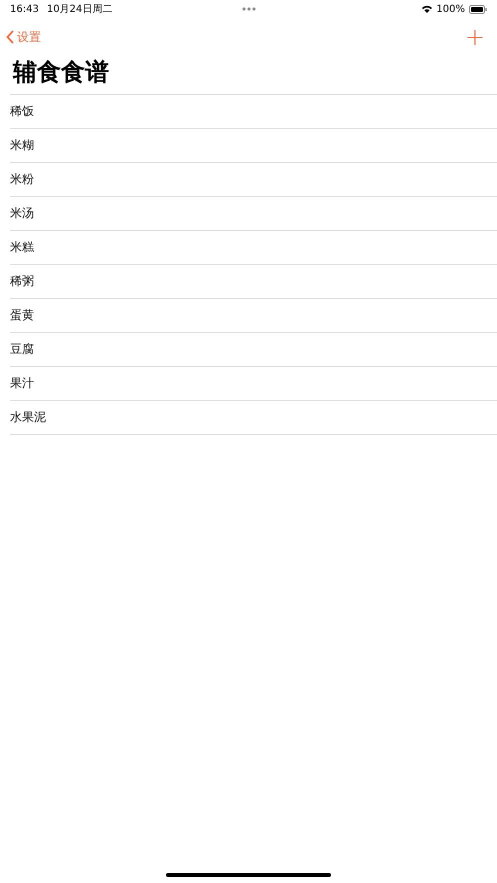  What do you see at coordinates (249, 9) in the screenshot?
I see `dots-icon` at bounding box center [249, 9].